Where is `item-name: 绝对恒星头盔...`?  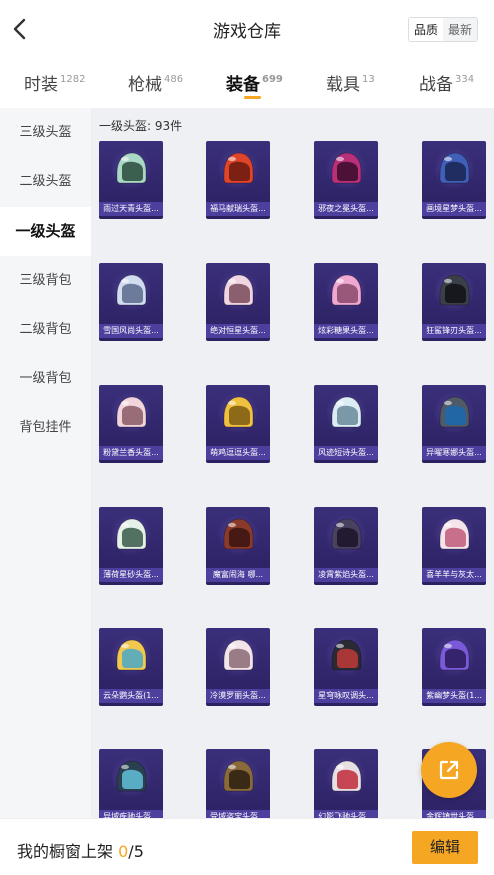
item-name: 绝对恒星头盔... is located at coordinates (238, 331).